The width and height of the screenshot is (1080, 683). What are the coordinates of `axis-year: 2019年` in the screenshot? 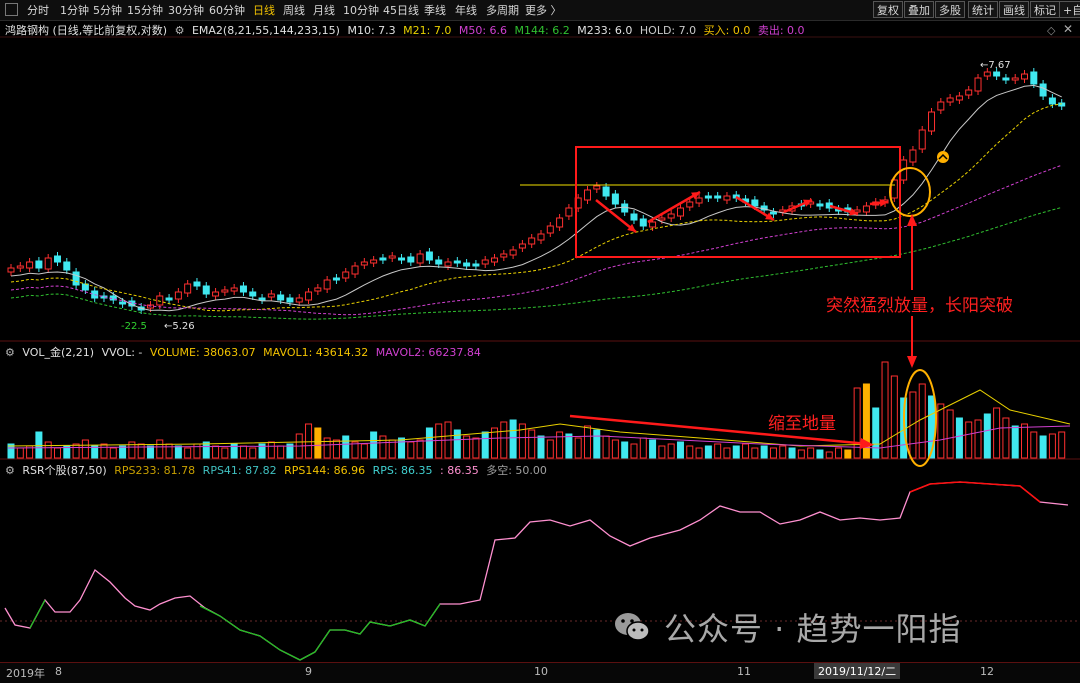 It's located at (25, 673).